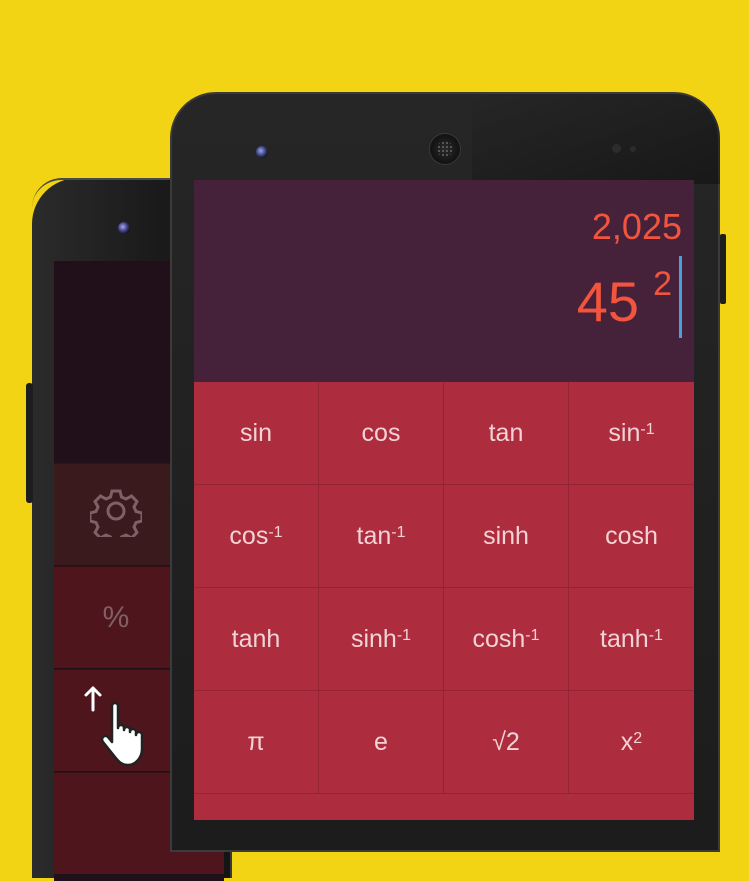  I want to click on key-arcsinh: sinh -1, so click(381, 639).